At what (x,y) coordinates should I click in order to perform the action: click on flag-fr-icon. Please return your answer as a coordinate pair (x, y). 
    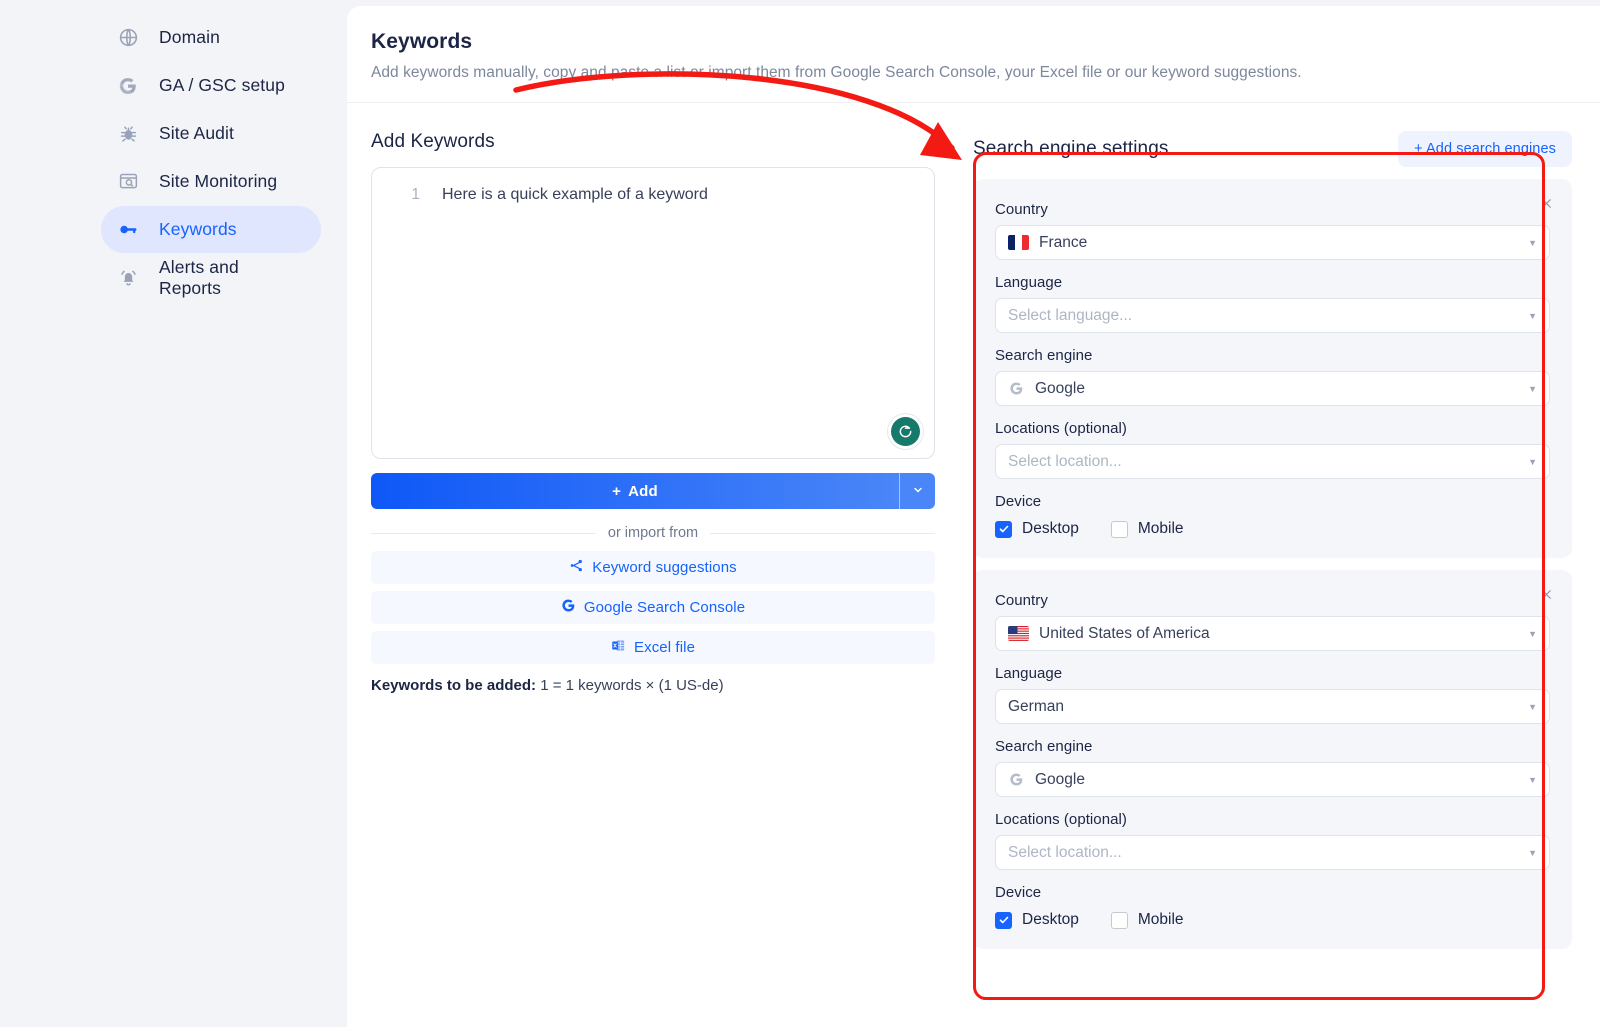
    Looking at the image, I should click on (1018, 242).